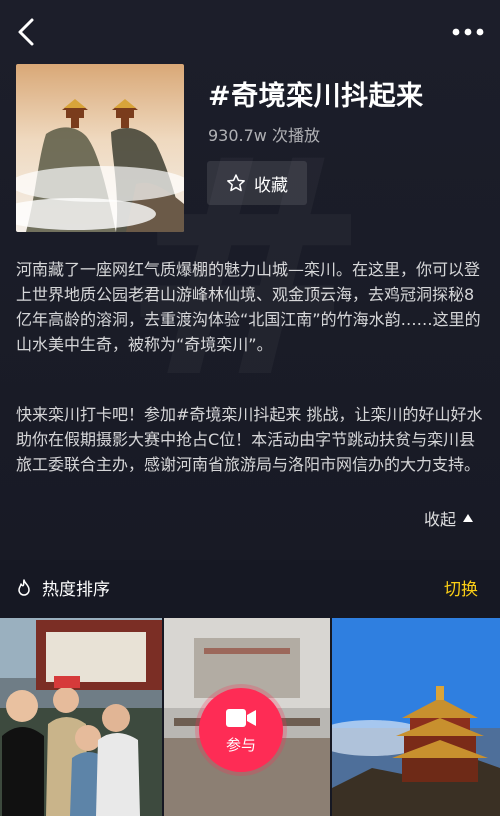  I want to click on sort-indicator: 热度排序, so click(63, 587).